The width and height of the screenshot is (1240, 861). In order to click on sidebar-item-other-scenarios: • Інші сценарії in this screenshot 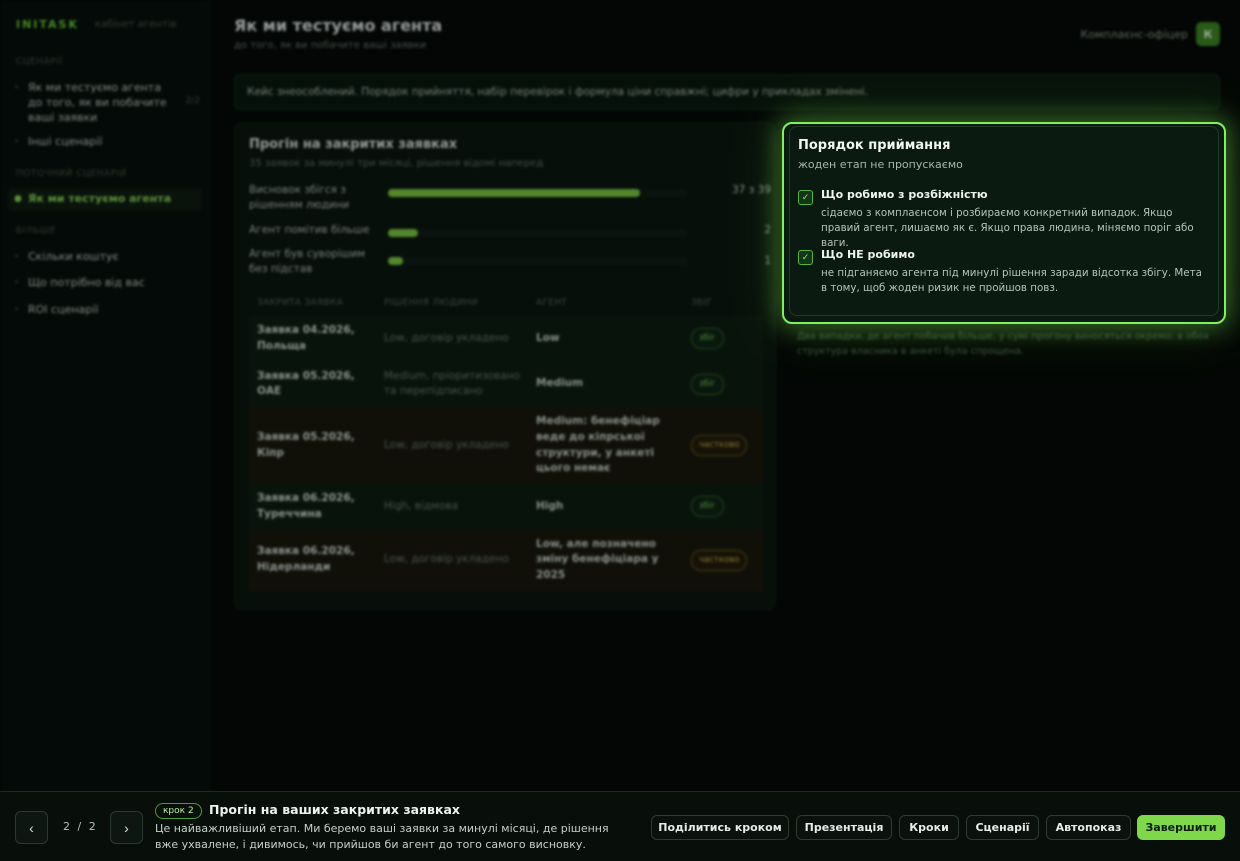, I will do `click(107, 142)`.